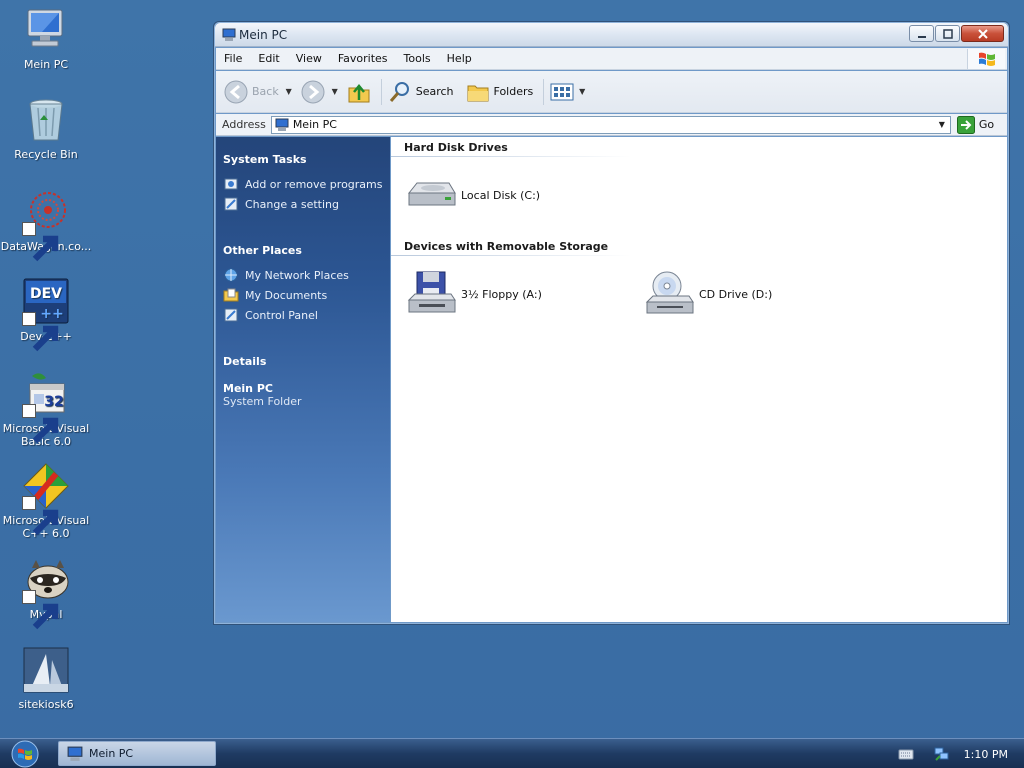  What do you see at coordinates (506, 246) in the screenshot?
I see `section-title-removable-storage: Devices with Removable Storage` at bounding box center [506, 246].